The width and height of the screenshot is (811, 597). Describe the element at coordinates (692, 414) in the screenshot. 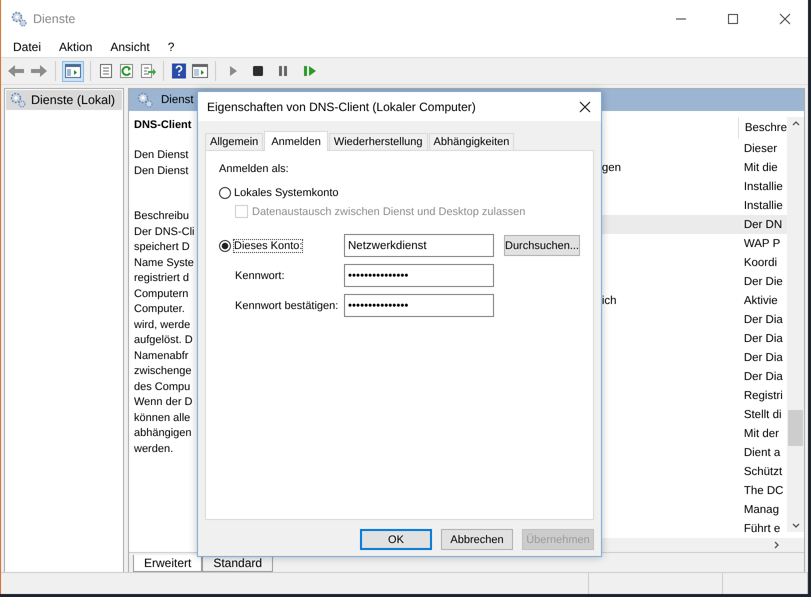

I see `table-row: Stellt di` at that location.